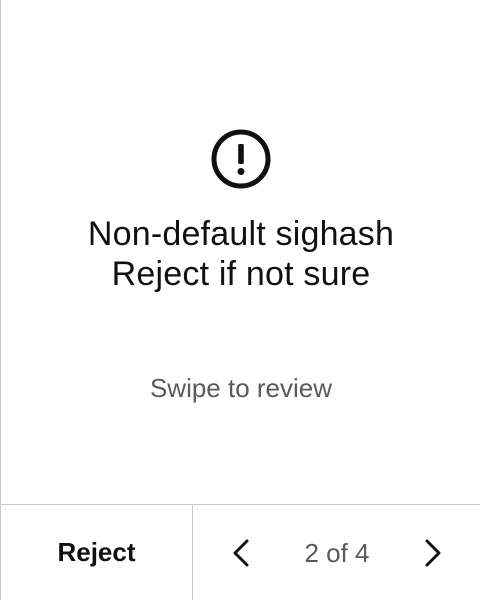 The image size is (480, 600). I want to click on pager: 2 of 4, so click(336, 552).